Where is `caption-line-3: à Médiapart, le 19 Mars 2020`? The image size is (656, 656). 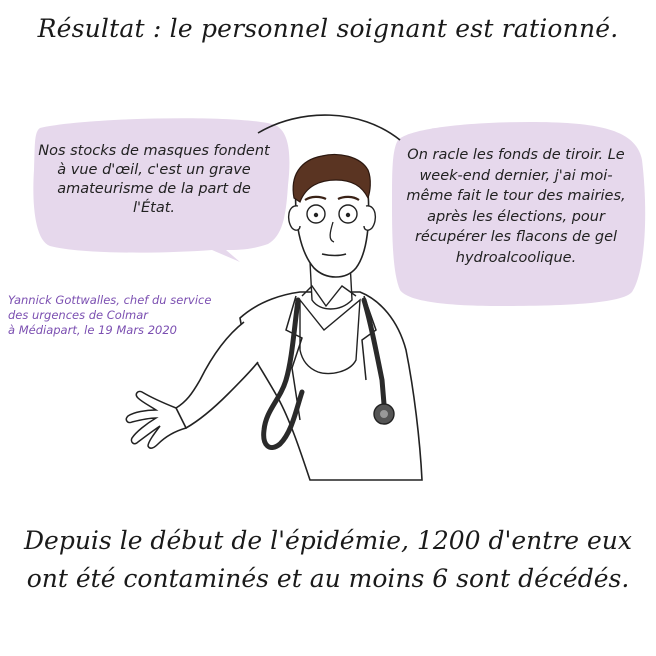
caption-line-3: à Médiapart, le 19 Mars 2020 is located at coordinates (92, 330).